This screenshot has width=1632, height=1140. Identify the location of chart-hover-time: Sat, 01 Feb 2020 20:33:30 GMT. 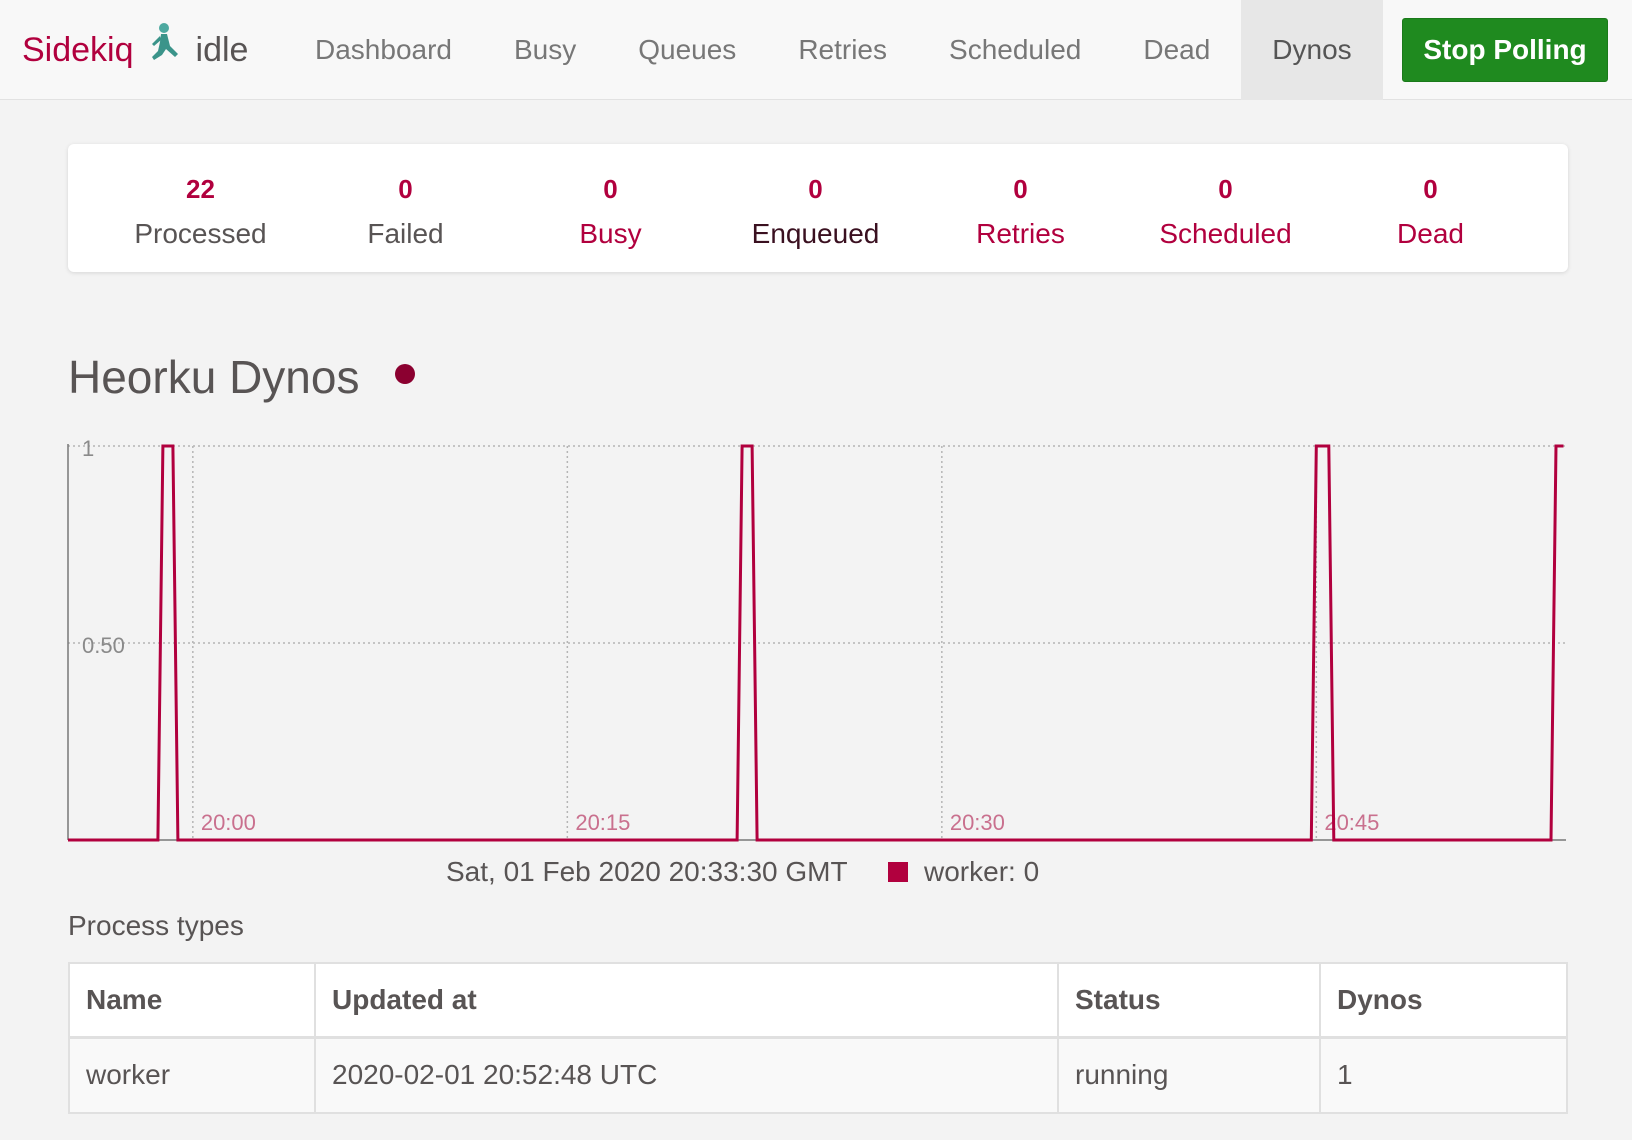
(647, 871).